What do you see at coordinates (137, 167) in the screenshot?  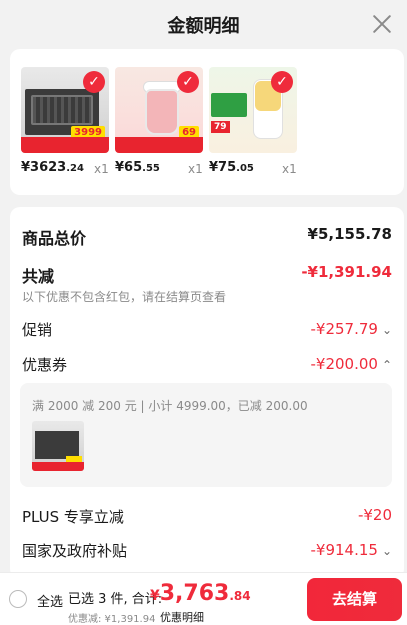 I see `product-price: ¥65.55` at bounding box center [137, 167].